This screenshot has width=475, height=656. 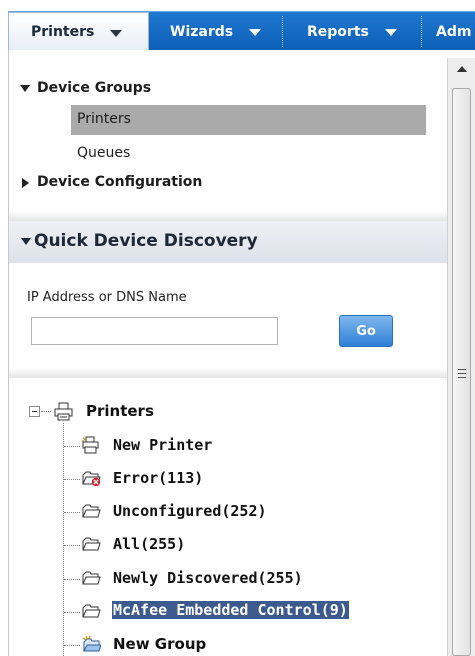 What do you see at coordinates (25, 183) in the screenshot?
I see `collapsed-triangle-icon` at bounding box center [25, 183].